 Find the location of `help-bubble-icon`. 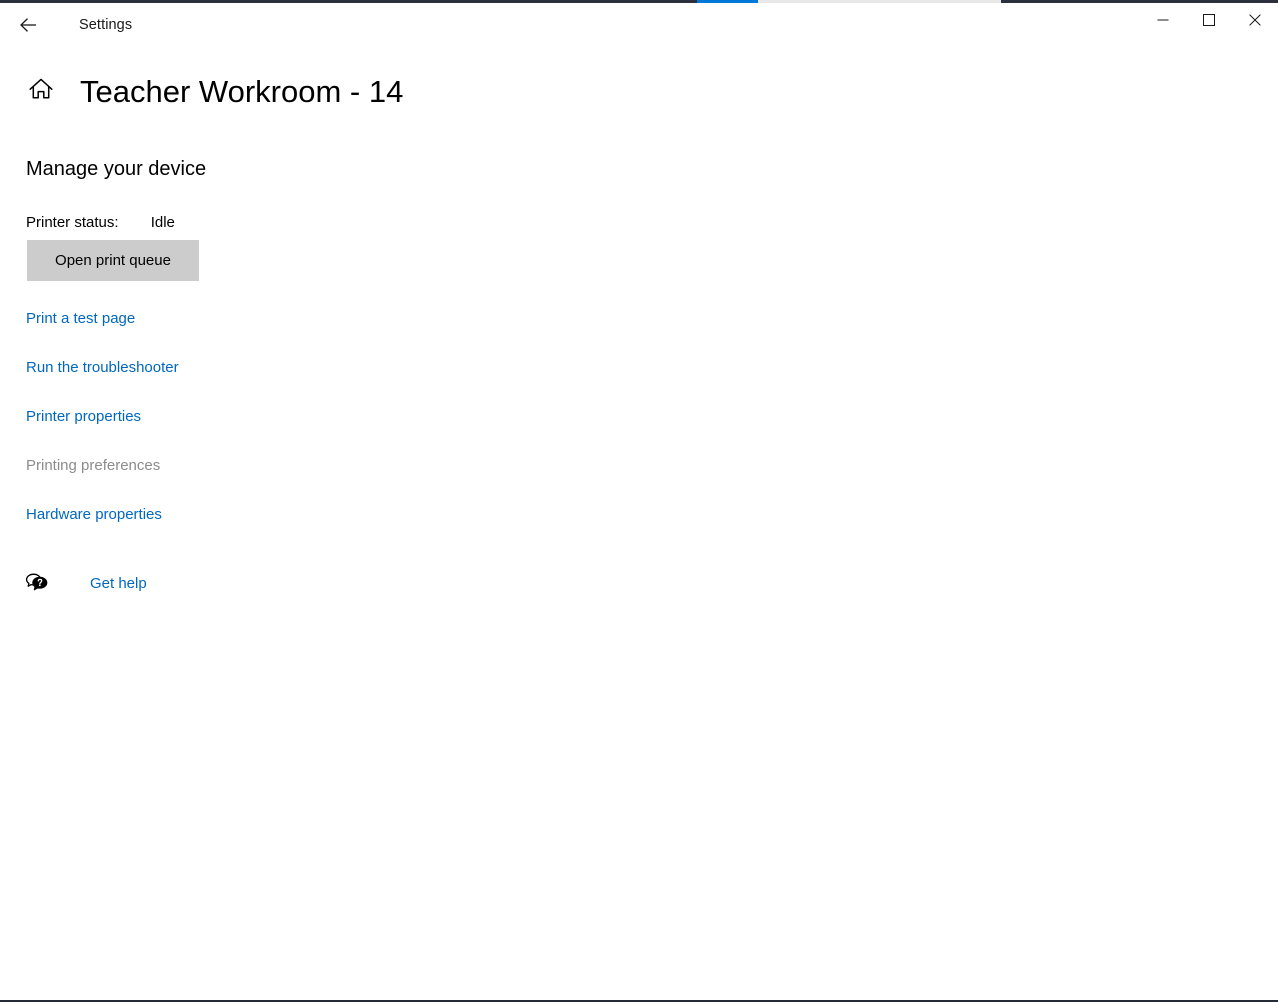

help-bubble-icon is located at coordinates (37, 583).